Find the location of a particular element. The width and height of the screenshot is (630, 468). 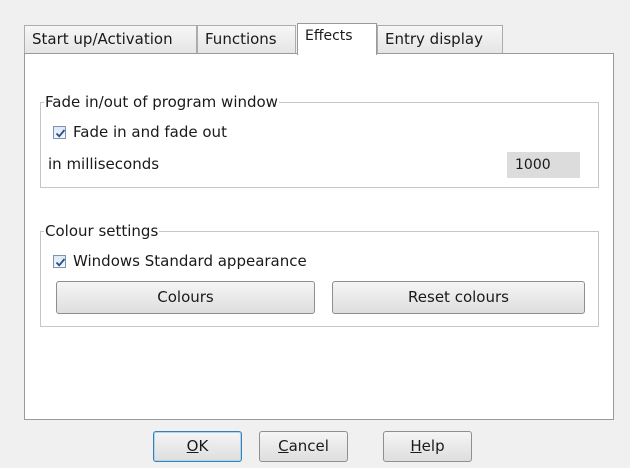

ms-label: in milliseconds is located at coordinates (104, 164).